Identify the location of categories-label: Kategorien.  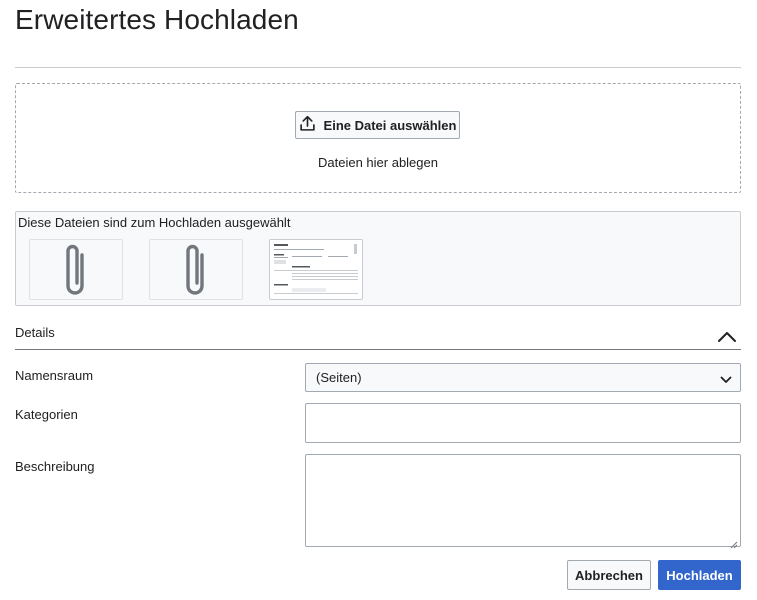
(46, 414).